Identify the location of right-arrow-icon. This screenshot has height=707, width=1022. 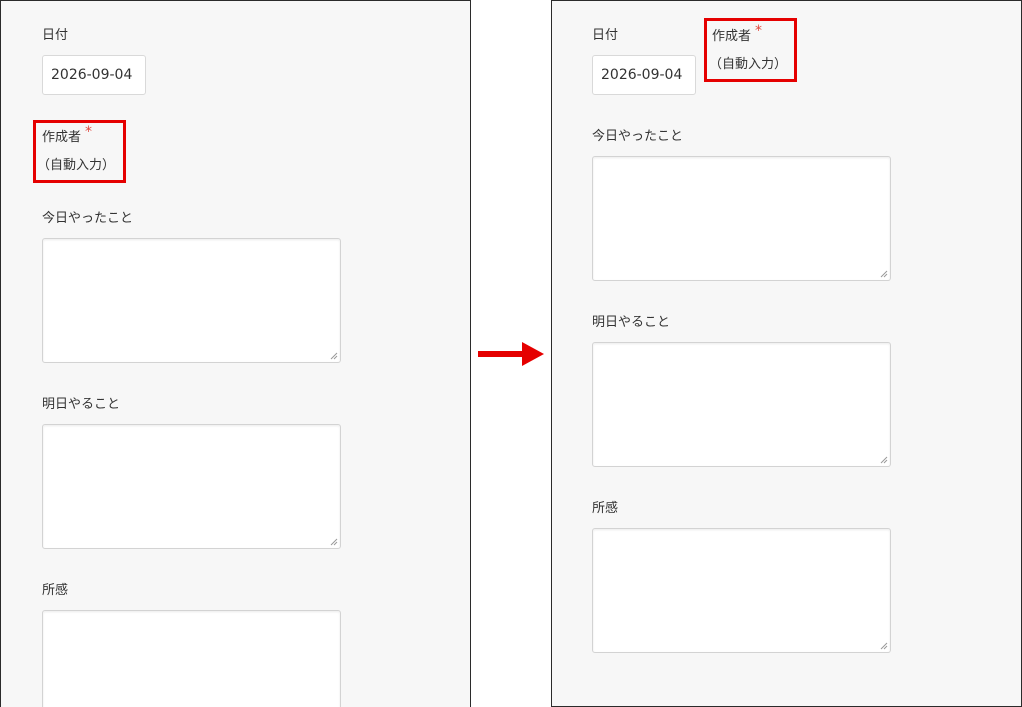
(511, 354).